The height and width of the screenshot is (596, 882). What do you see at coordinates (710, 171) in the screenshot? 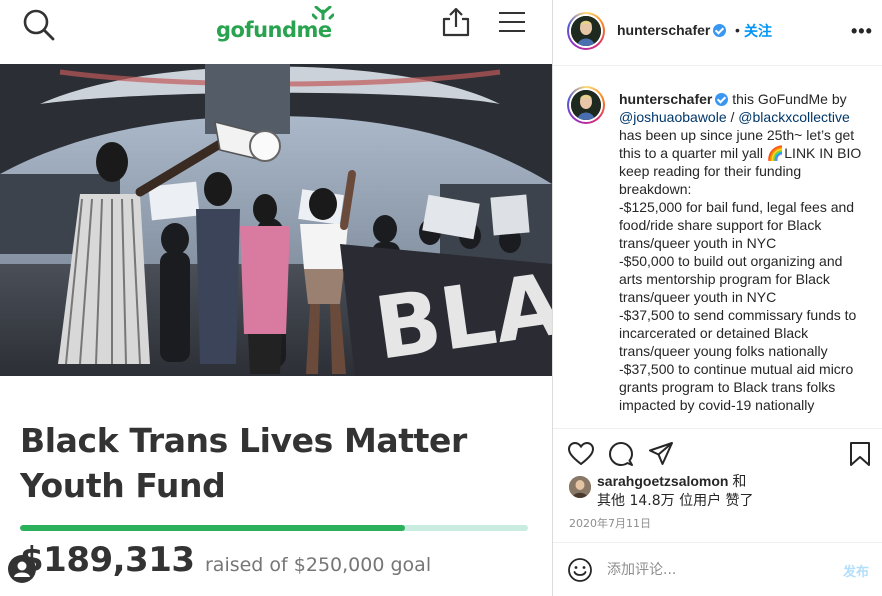
I see `caption-line: keep reading for their funding` at bounding box center [710, 171].